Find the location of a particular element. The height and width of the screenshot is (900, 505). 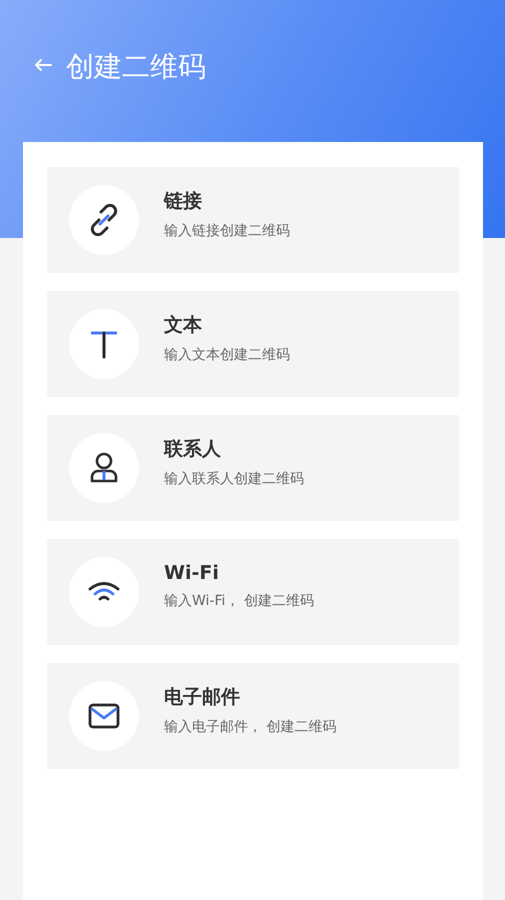

option-description: 输入电子邮件， 创建二维码 is located at coordinates (250, 727).